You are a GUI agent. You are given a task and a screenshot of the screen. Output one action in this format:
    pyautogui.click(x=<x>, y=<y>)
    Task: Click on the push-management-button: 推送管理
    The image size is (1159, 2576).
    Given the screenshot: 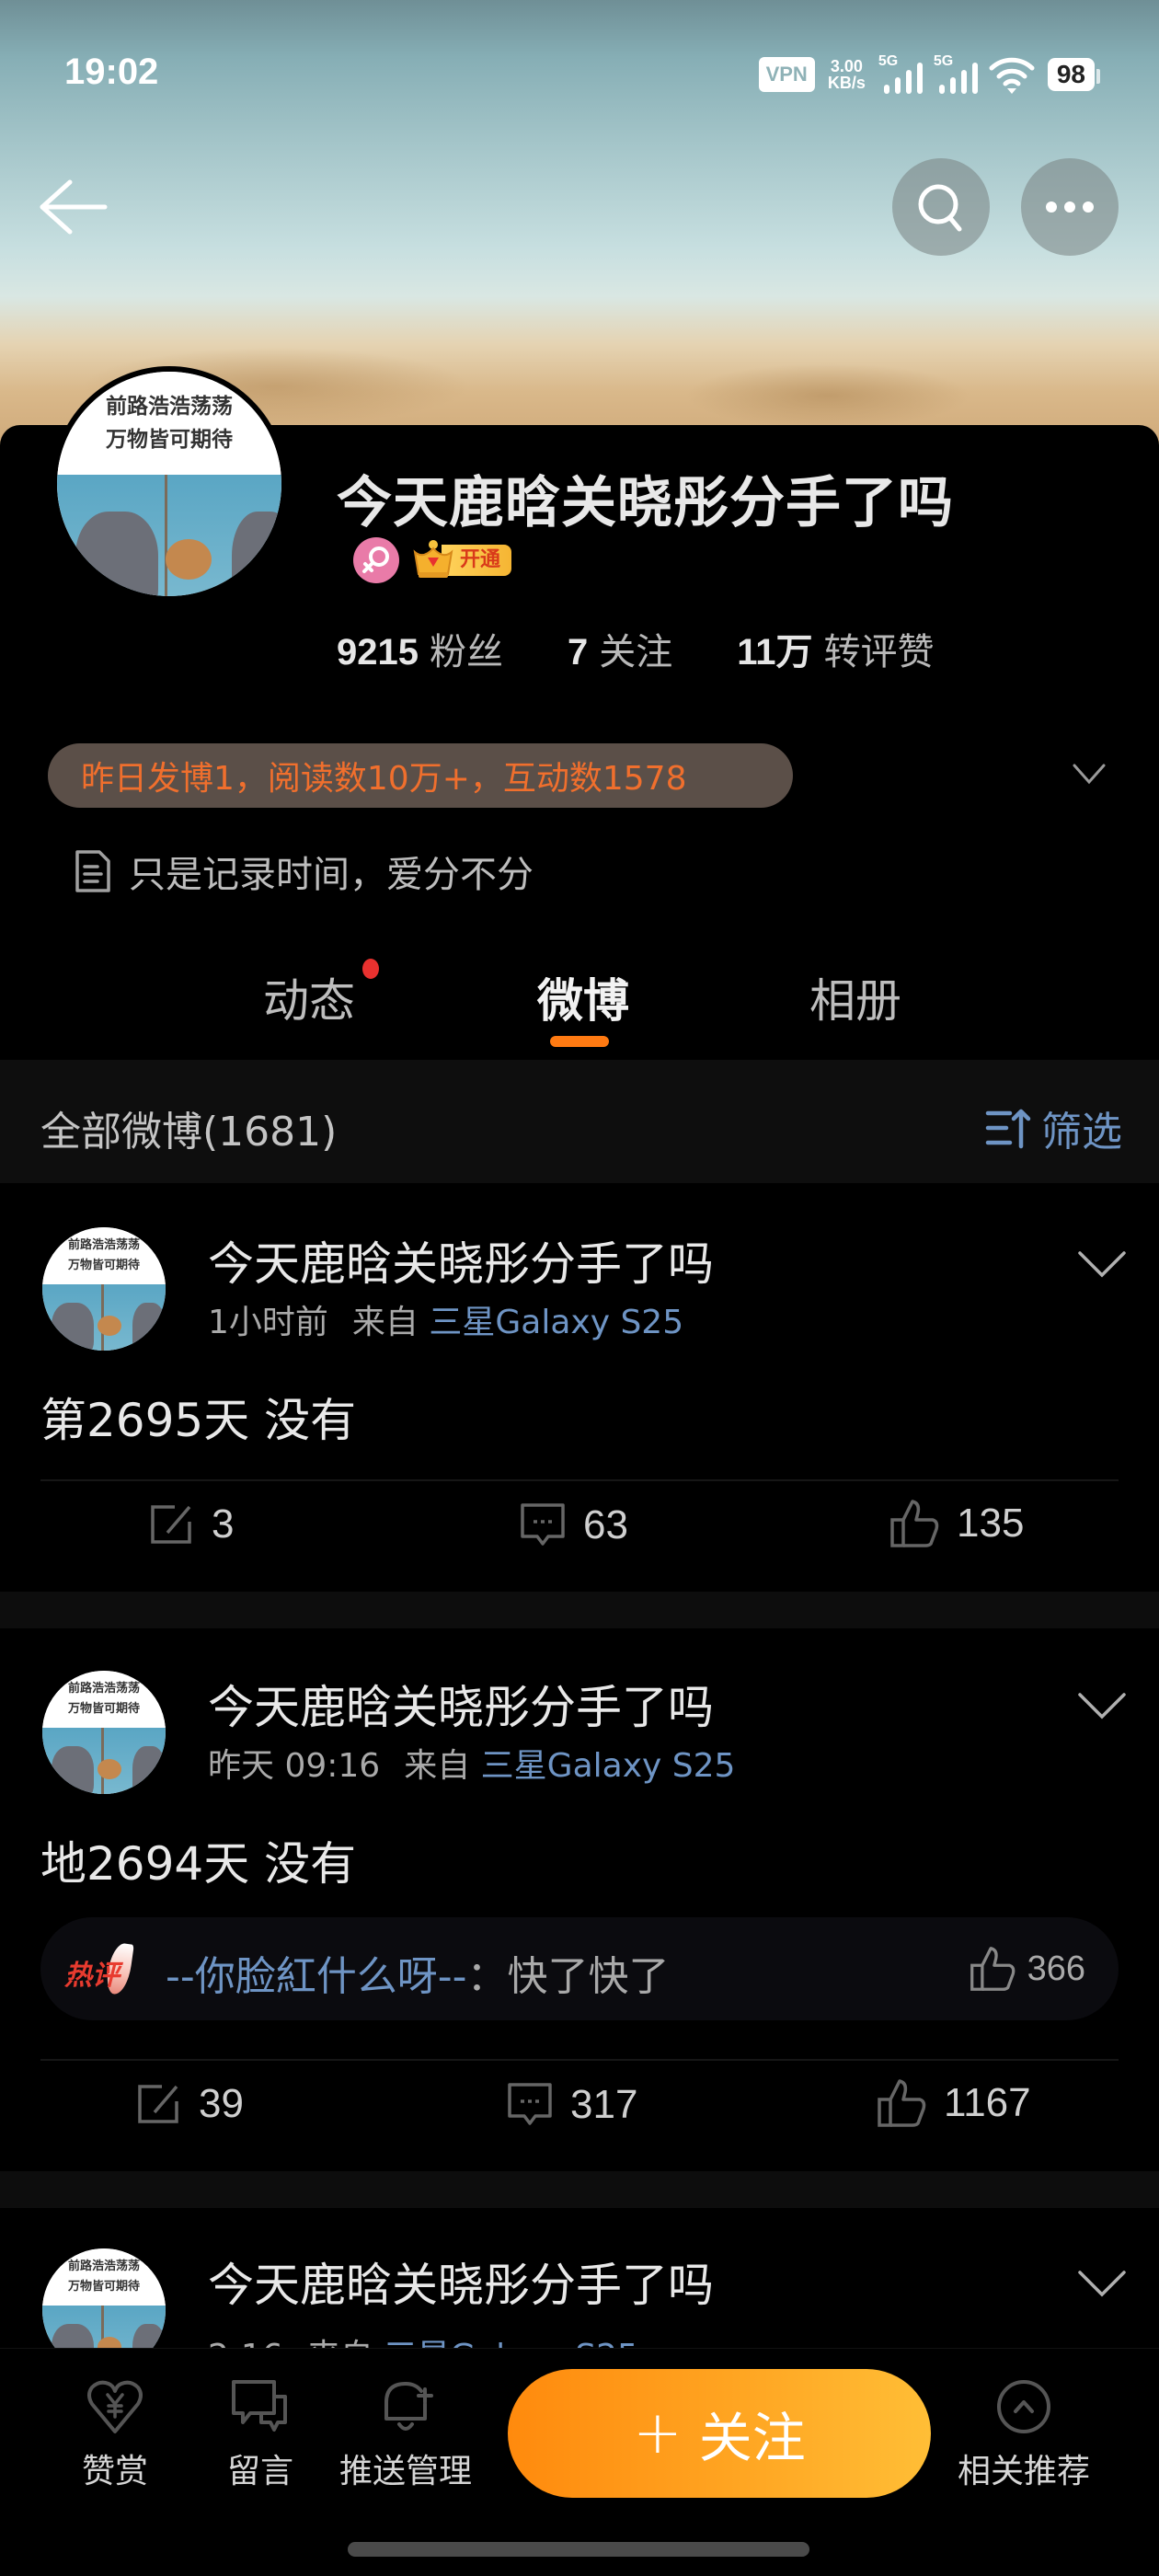 What is the action you would take?
    pyautogui.click(x=406, y=2434)
    